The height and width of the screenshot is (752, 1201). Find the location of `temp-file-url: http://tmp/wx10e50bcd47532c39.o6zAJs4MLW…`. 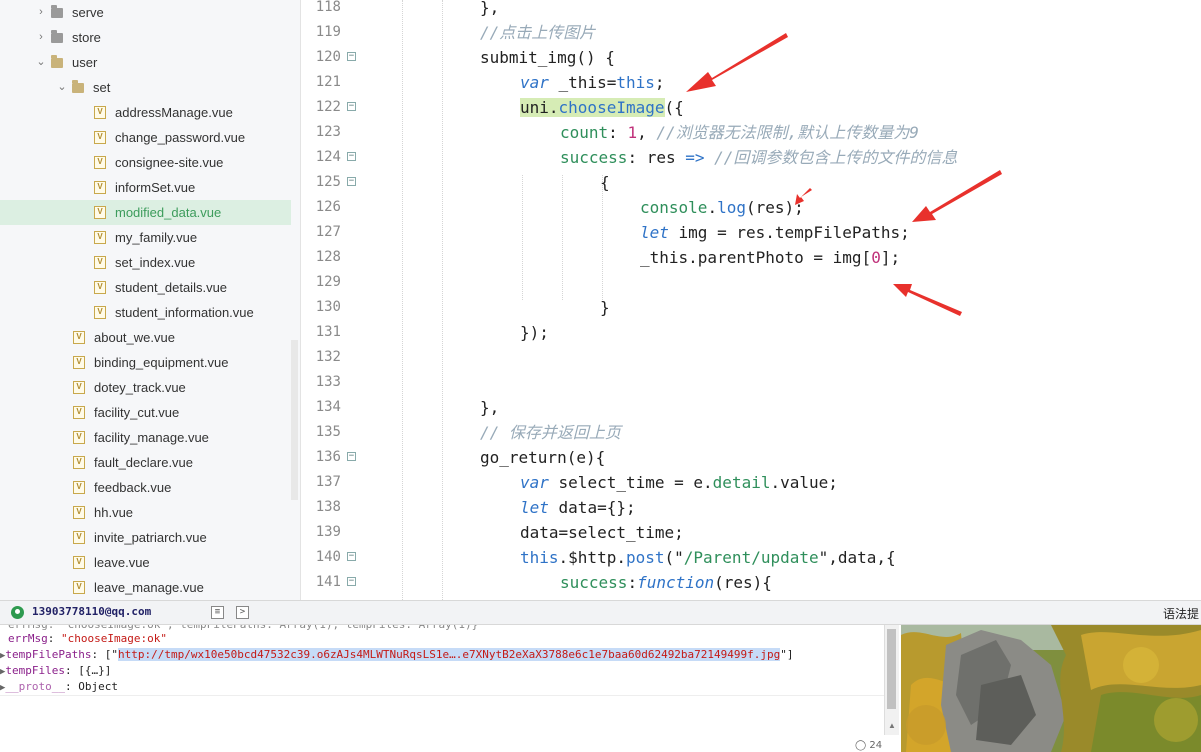

temp-file-url: http://tmp/wx10e50bcd47532c39.o6zAJs4MLW… is located at coordinates (449, 654).